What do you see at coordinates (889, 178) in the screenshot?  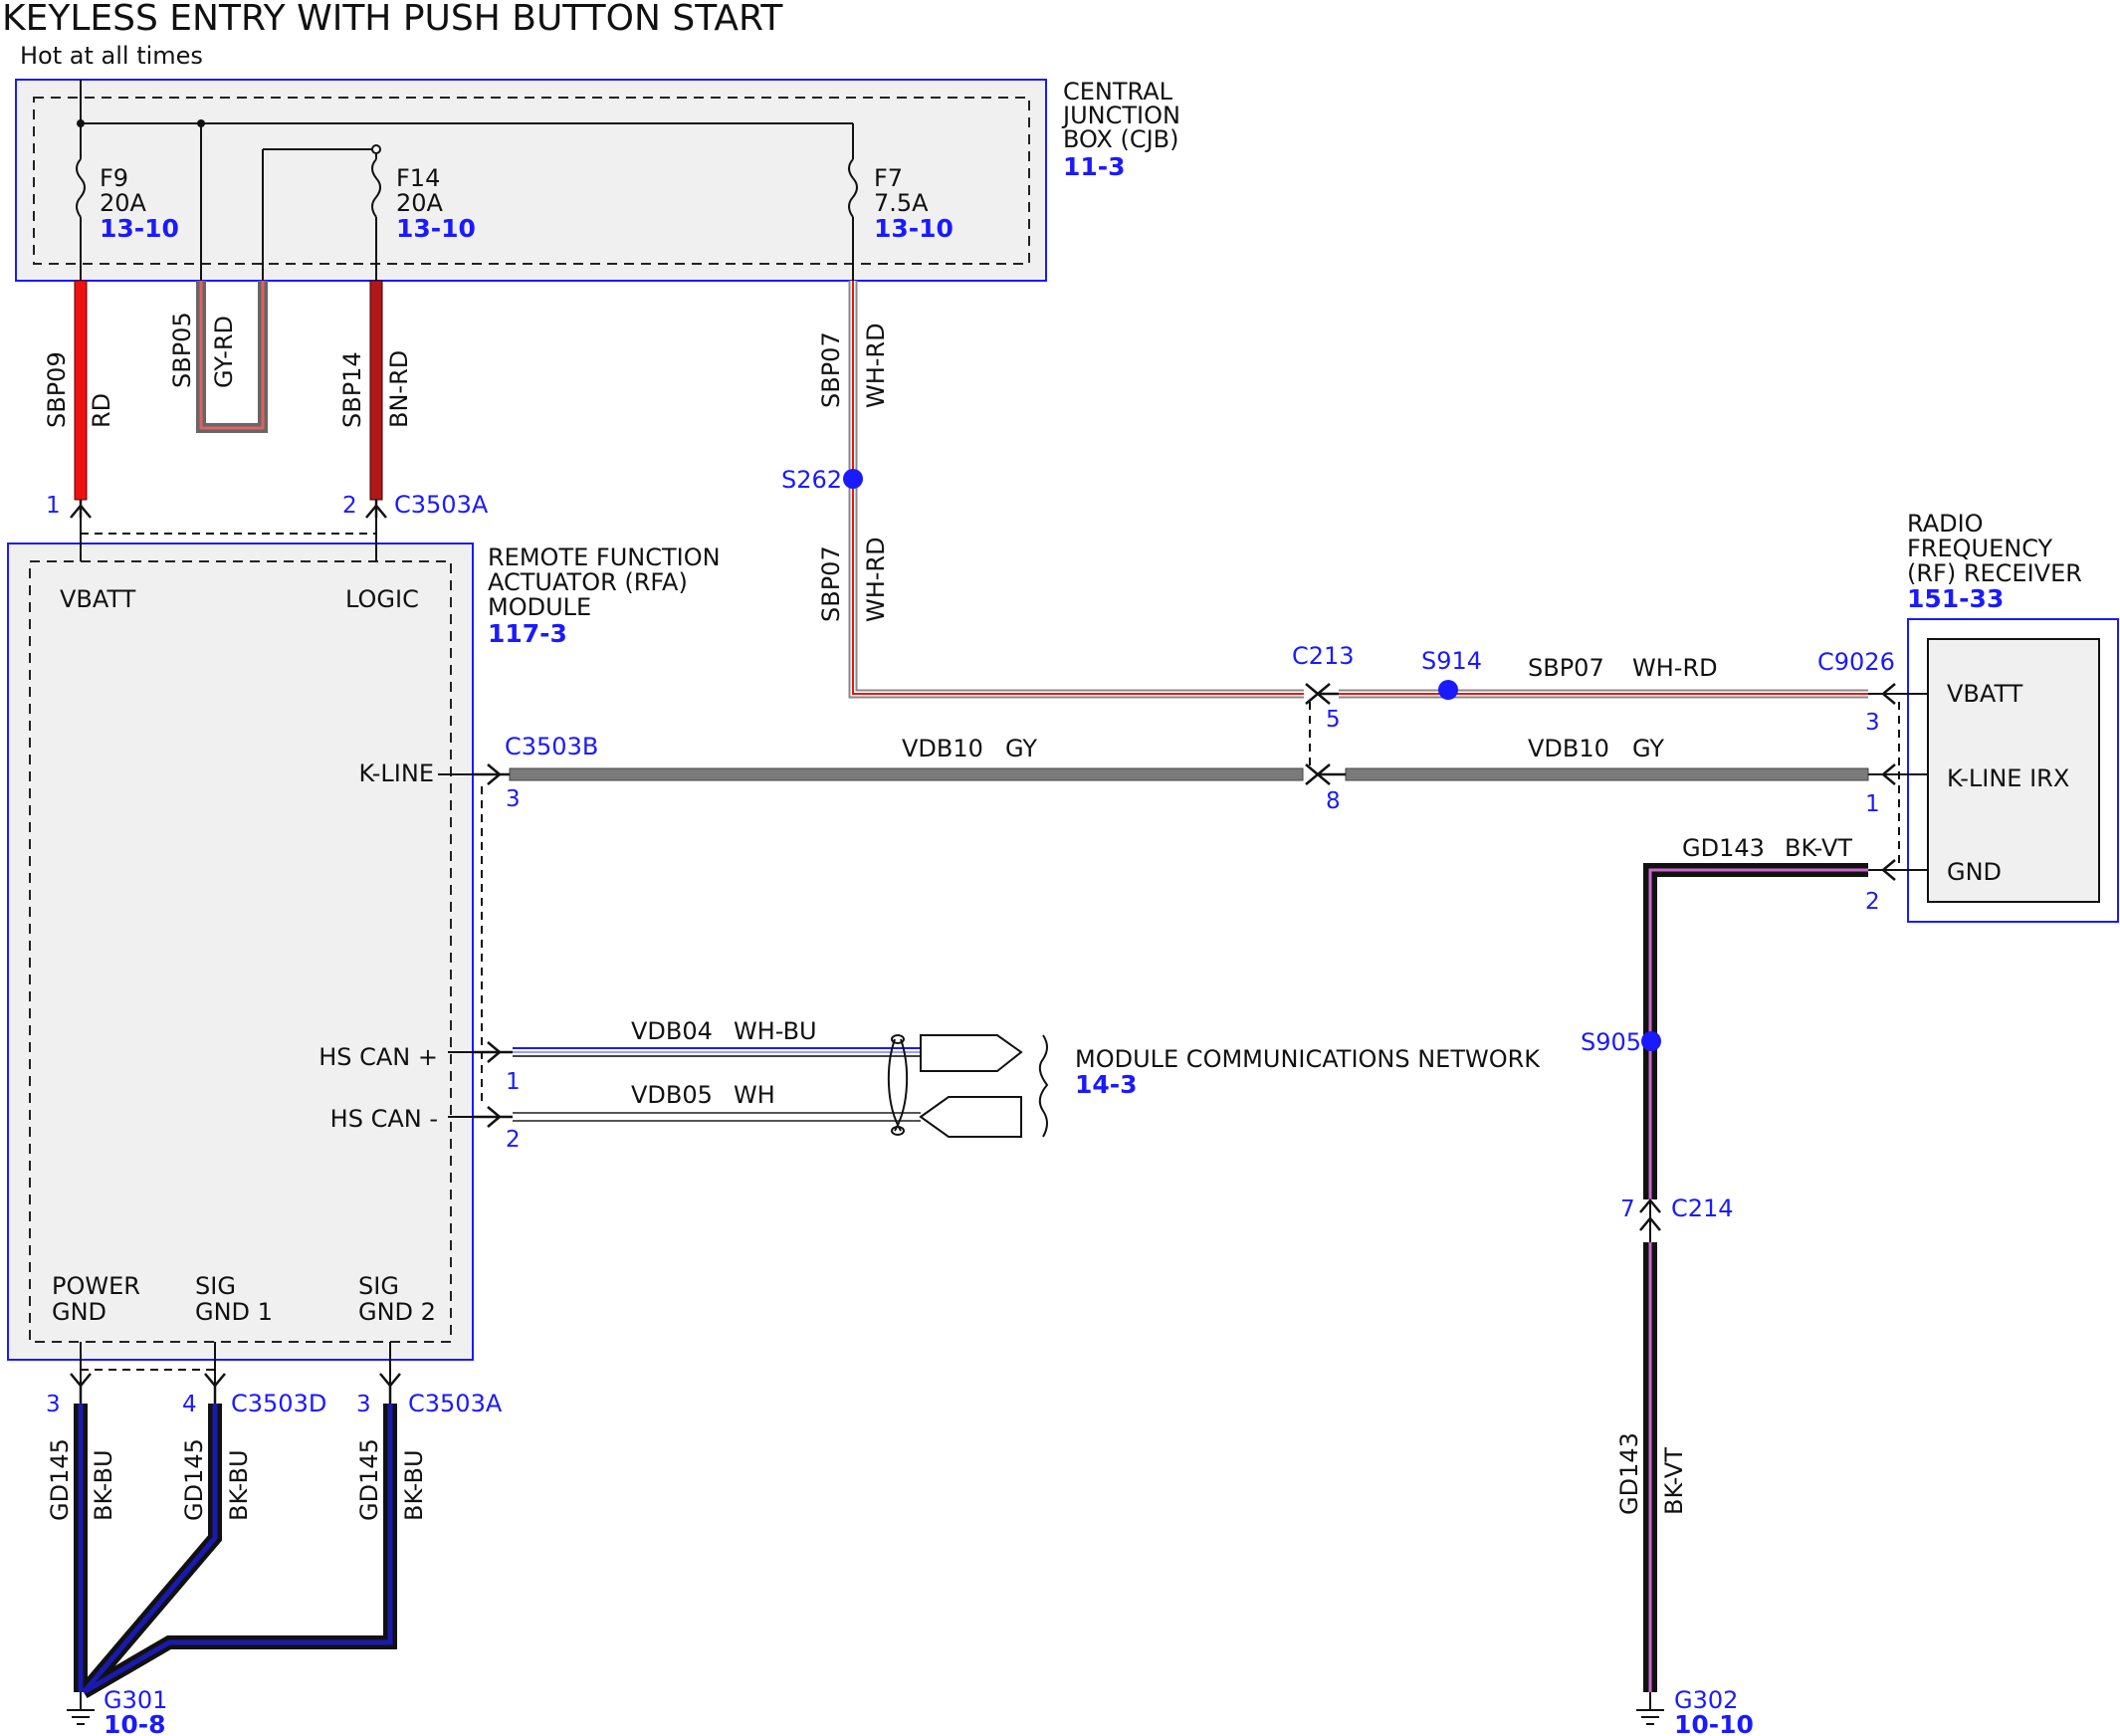 I see `fuse-f7-name: F7` at bounding box center [889, 178].